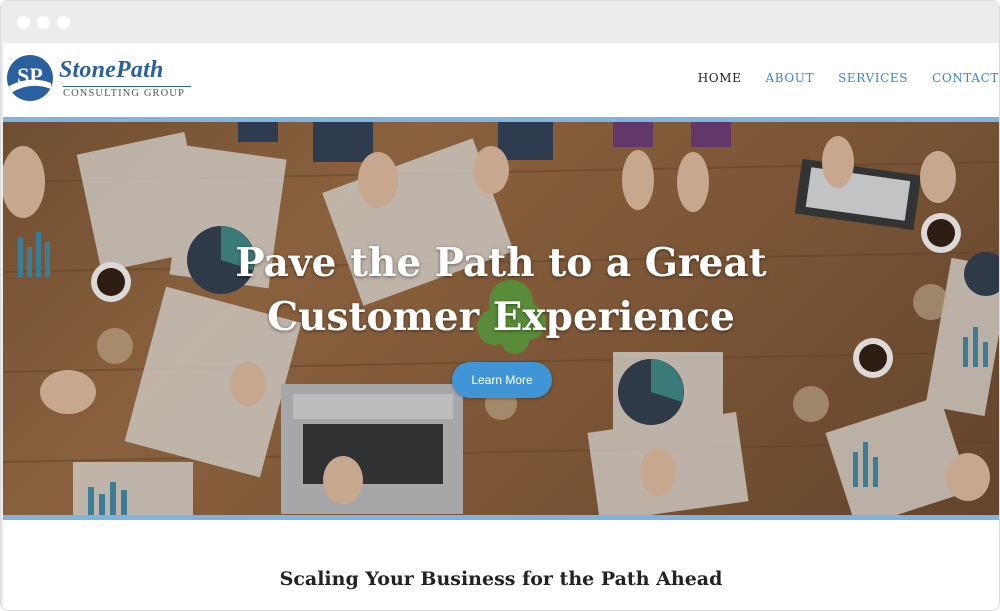  What do you see at coordinates (501, 579) in the screenshot?
I see `section-title: Scaling Your Business for the Path Ahead` at bounding box center [501, 579].